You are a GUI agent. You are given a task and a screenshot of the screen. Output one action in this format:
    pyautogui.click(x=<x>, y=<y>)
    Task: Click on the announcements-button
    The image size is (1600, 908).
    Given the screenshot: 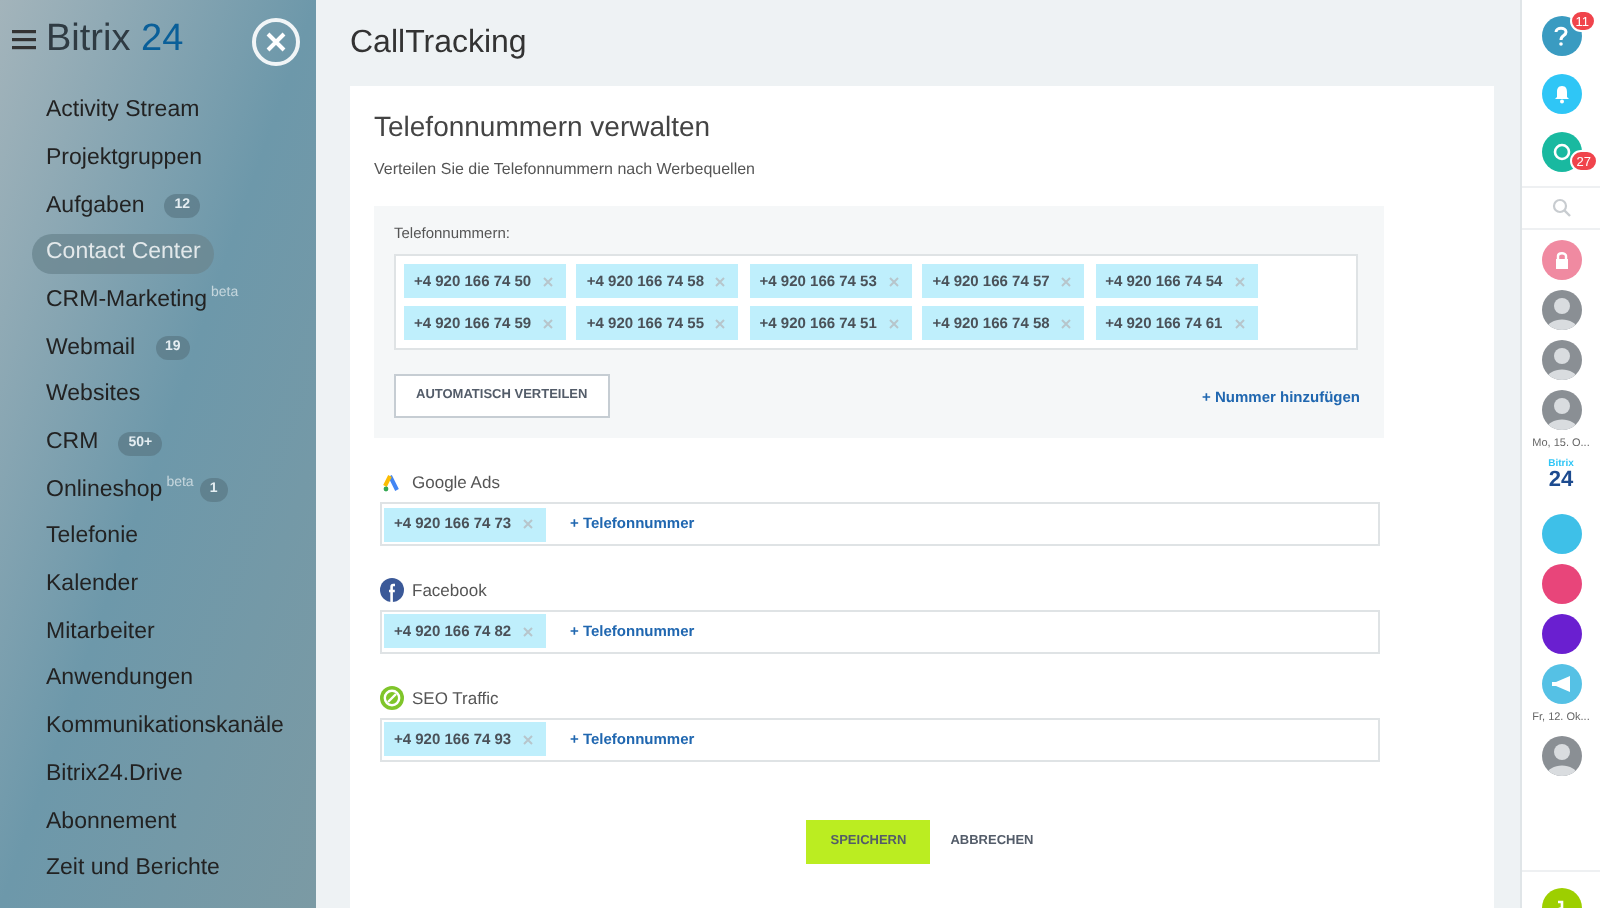 What is the action you would take?
    pyautogui.click(x=1561, y=684)
    